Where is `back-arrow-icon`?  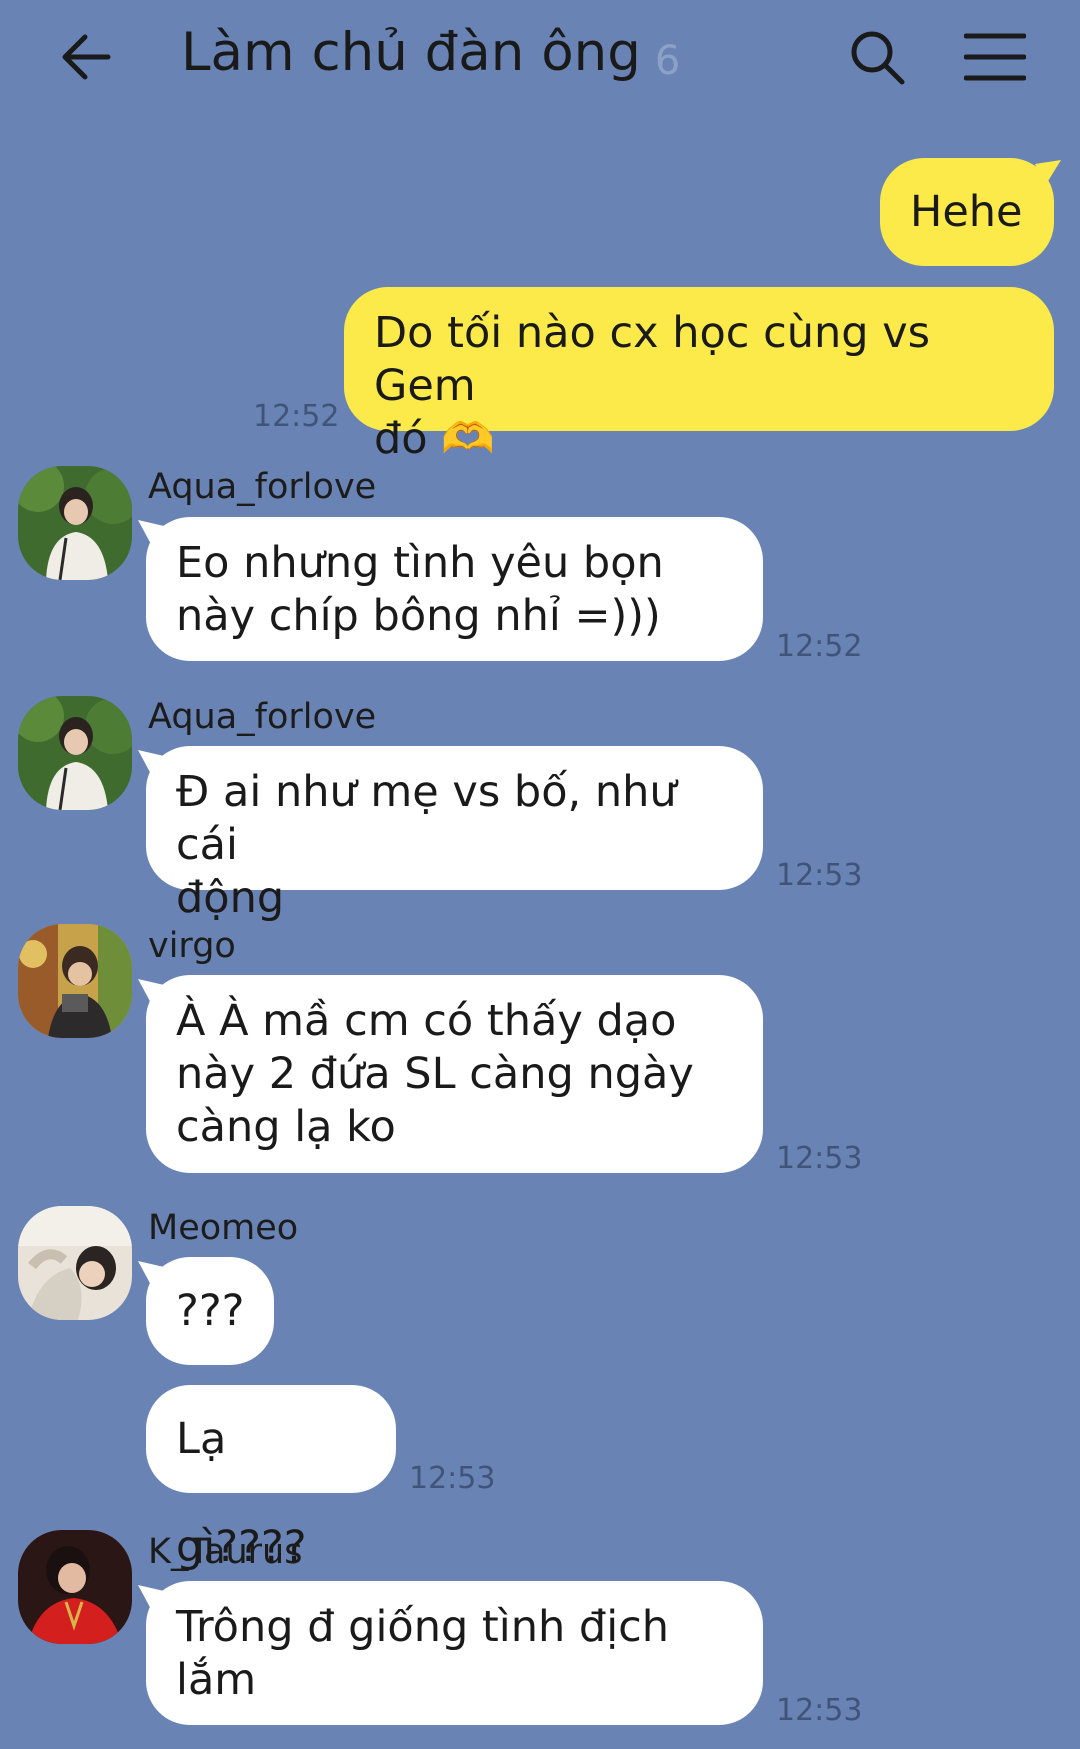 back-arrow-icon is located at coordinates (87, 57).